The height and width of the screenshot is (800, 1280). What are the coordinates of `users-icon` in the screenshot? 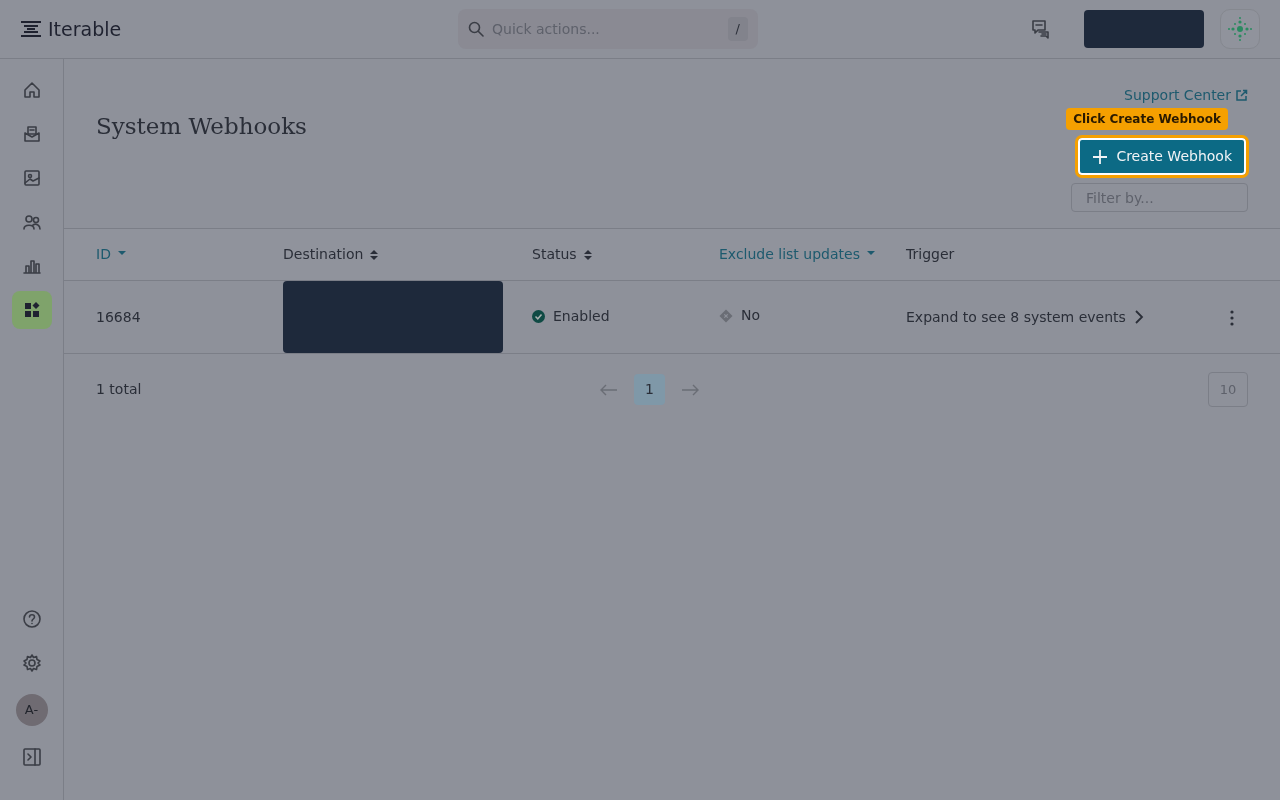 It's located at (31, 222).